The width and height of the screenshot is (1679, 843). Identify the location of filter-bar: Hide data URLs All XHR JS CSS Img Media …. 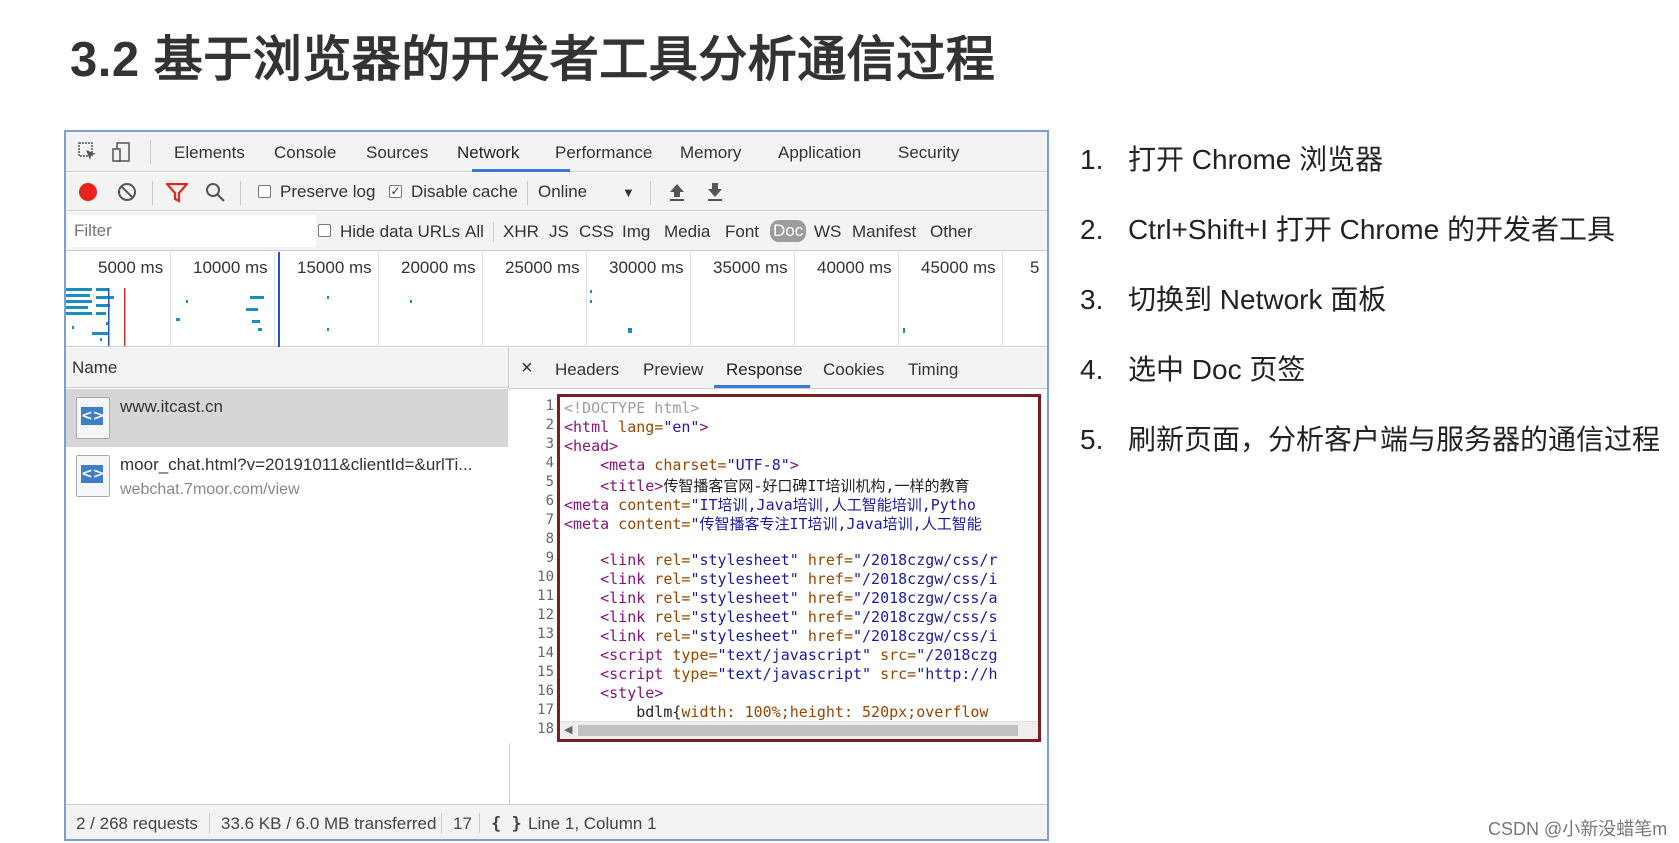
(556, 231).